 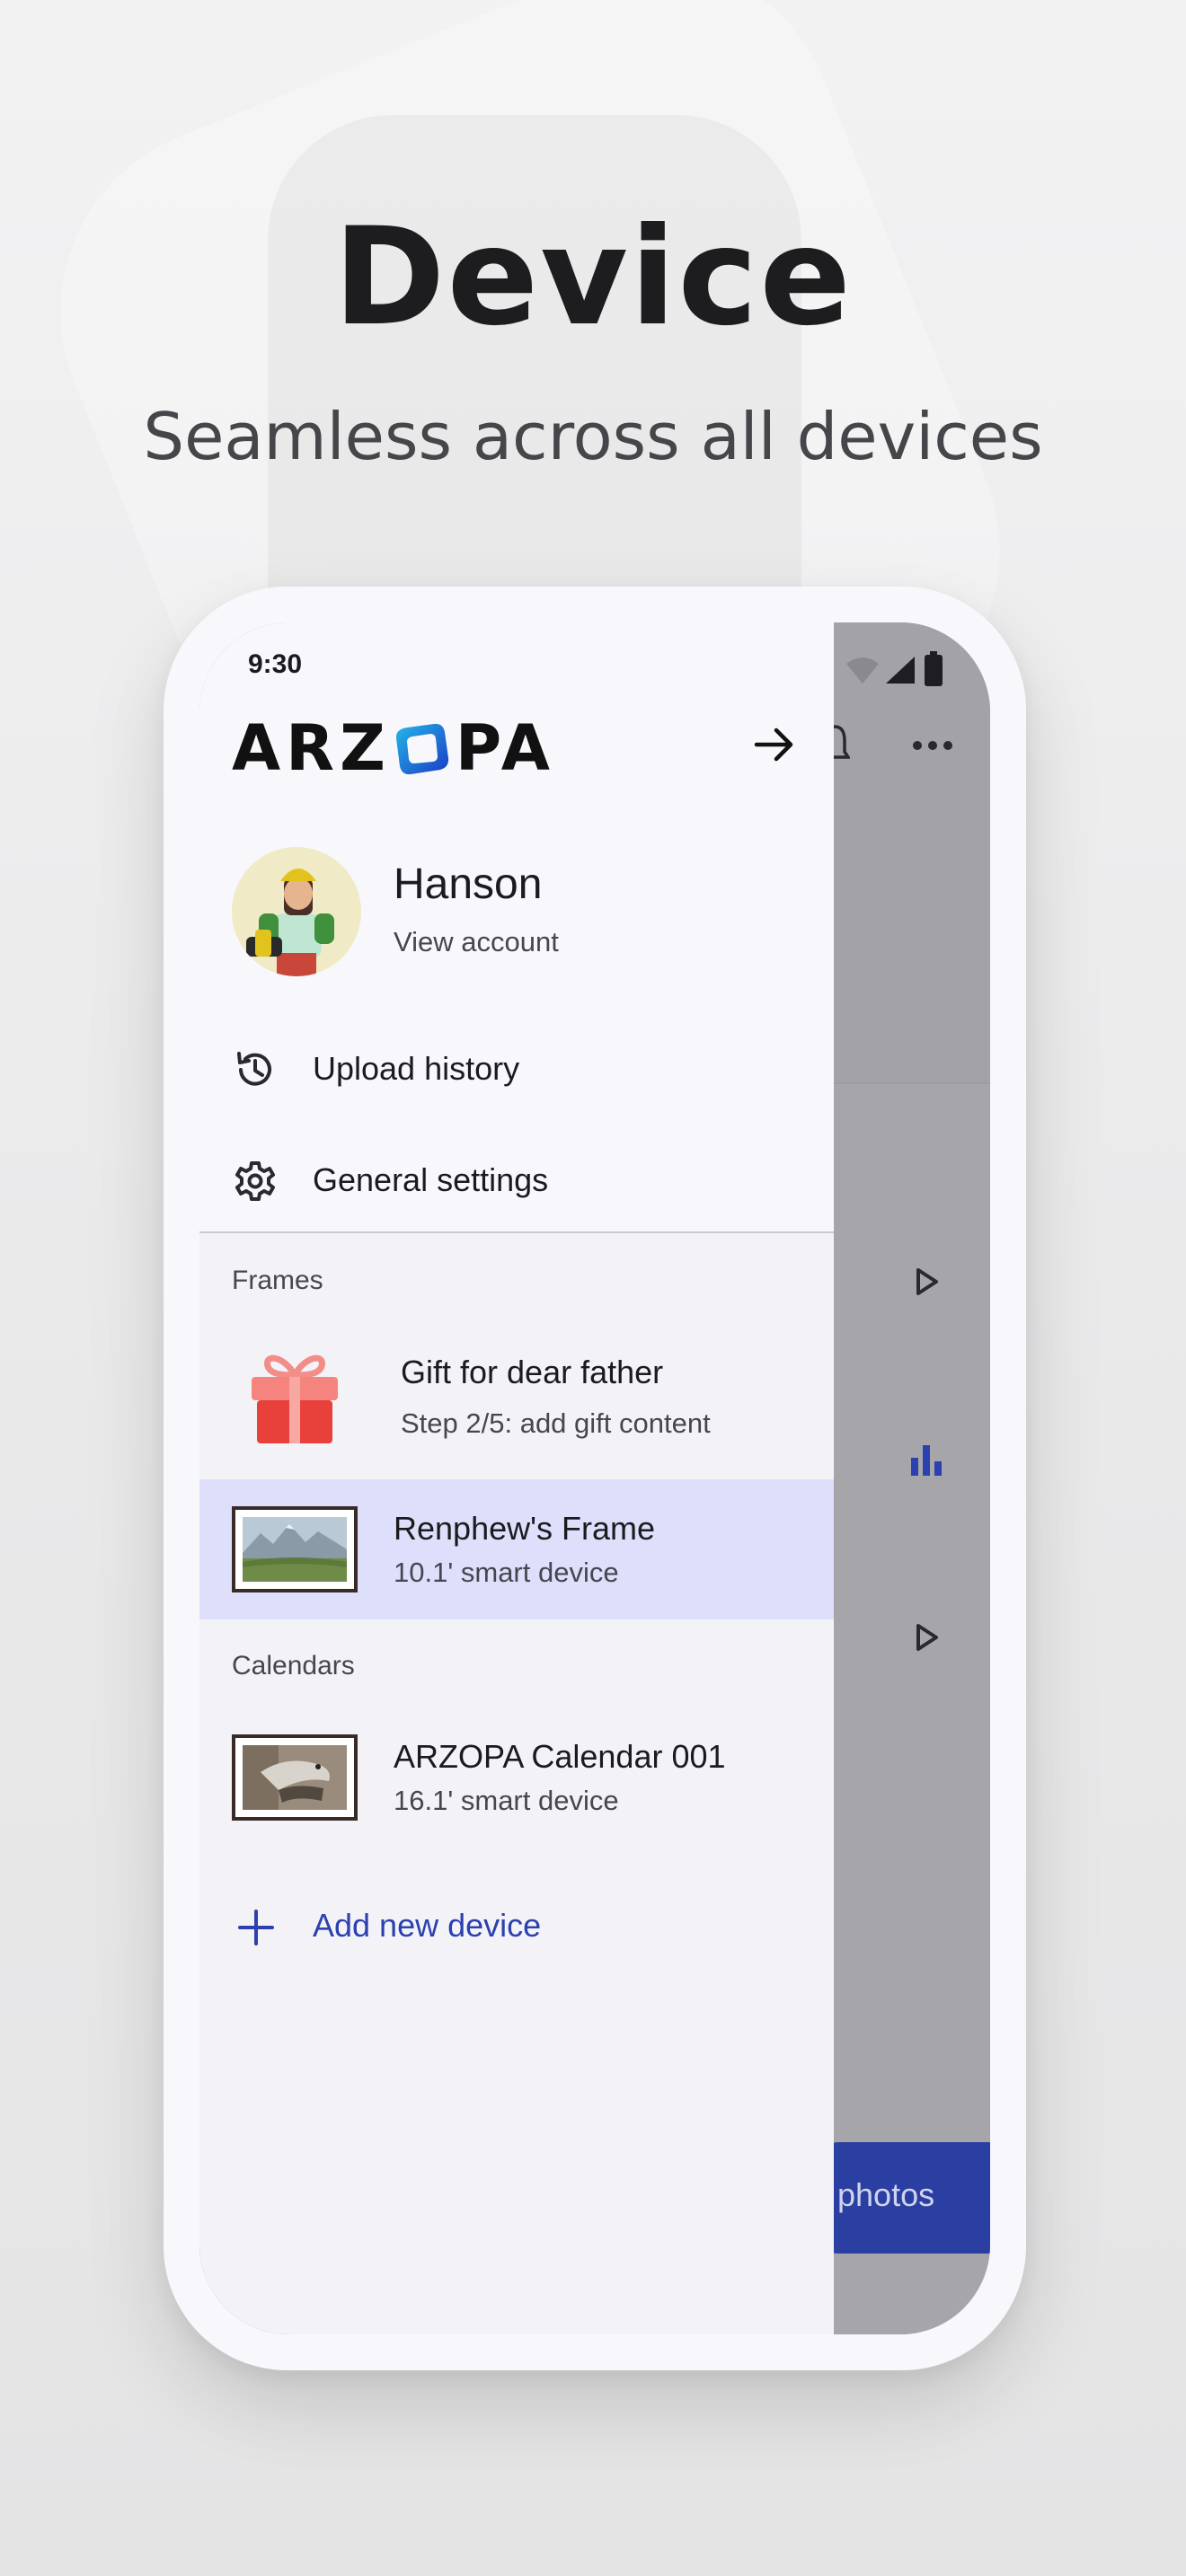 I want to click on logo-text-right: PA, so click(x=505, y=748).